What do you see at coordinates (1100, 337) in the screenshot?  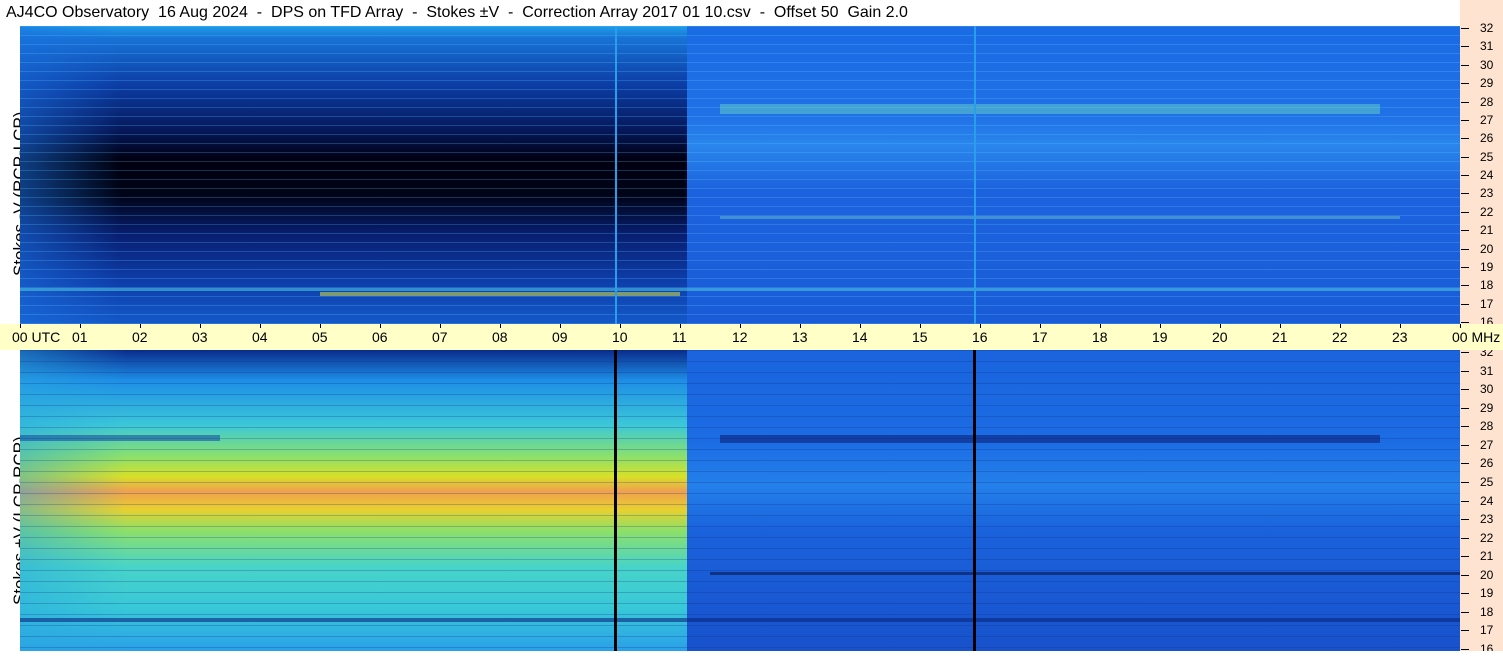 I see `time-tick-label: 18` at bounding box center [1100, 337].